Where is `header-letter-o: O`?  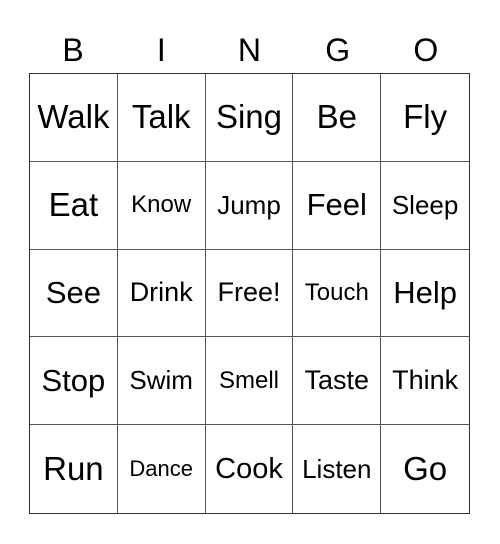 header-letter-o: O is located at coordinates (426, 50).